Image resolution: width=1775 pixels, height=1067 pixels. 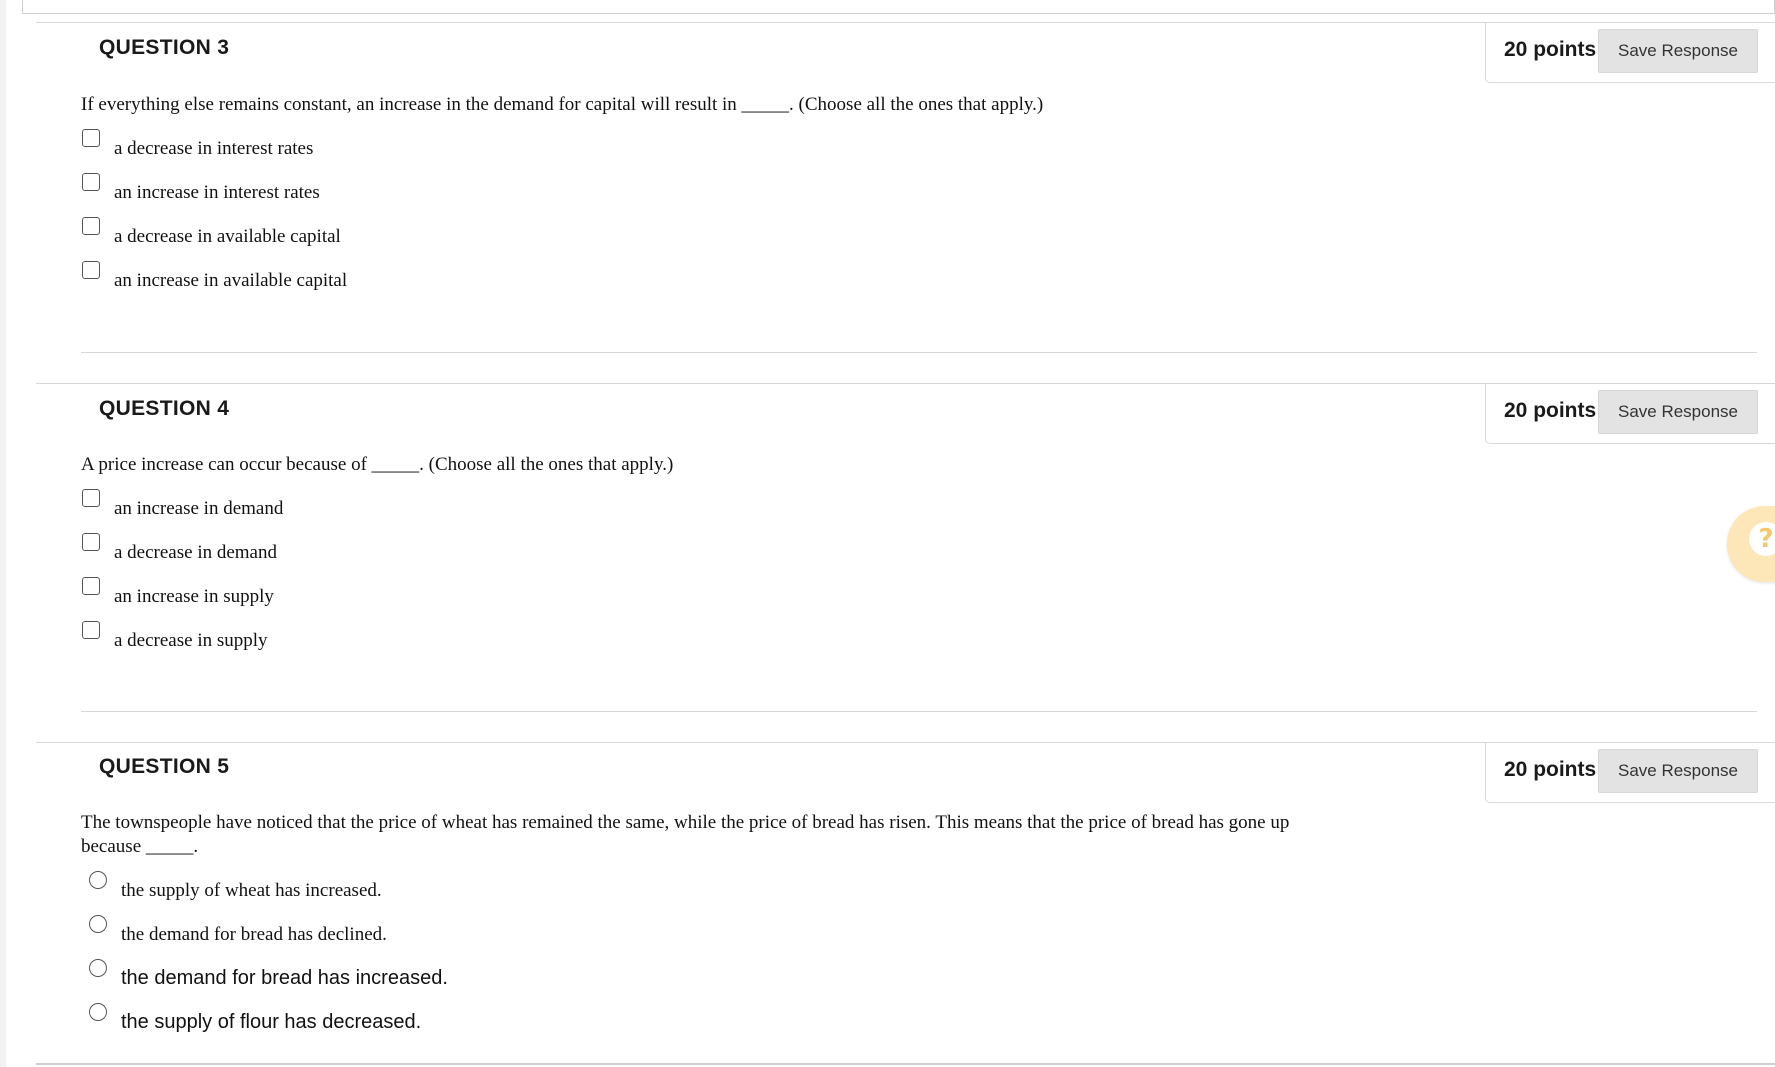 I want to click on option-label: the supply of wheat has increased., so click(x=251, y=891).